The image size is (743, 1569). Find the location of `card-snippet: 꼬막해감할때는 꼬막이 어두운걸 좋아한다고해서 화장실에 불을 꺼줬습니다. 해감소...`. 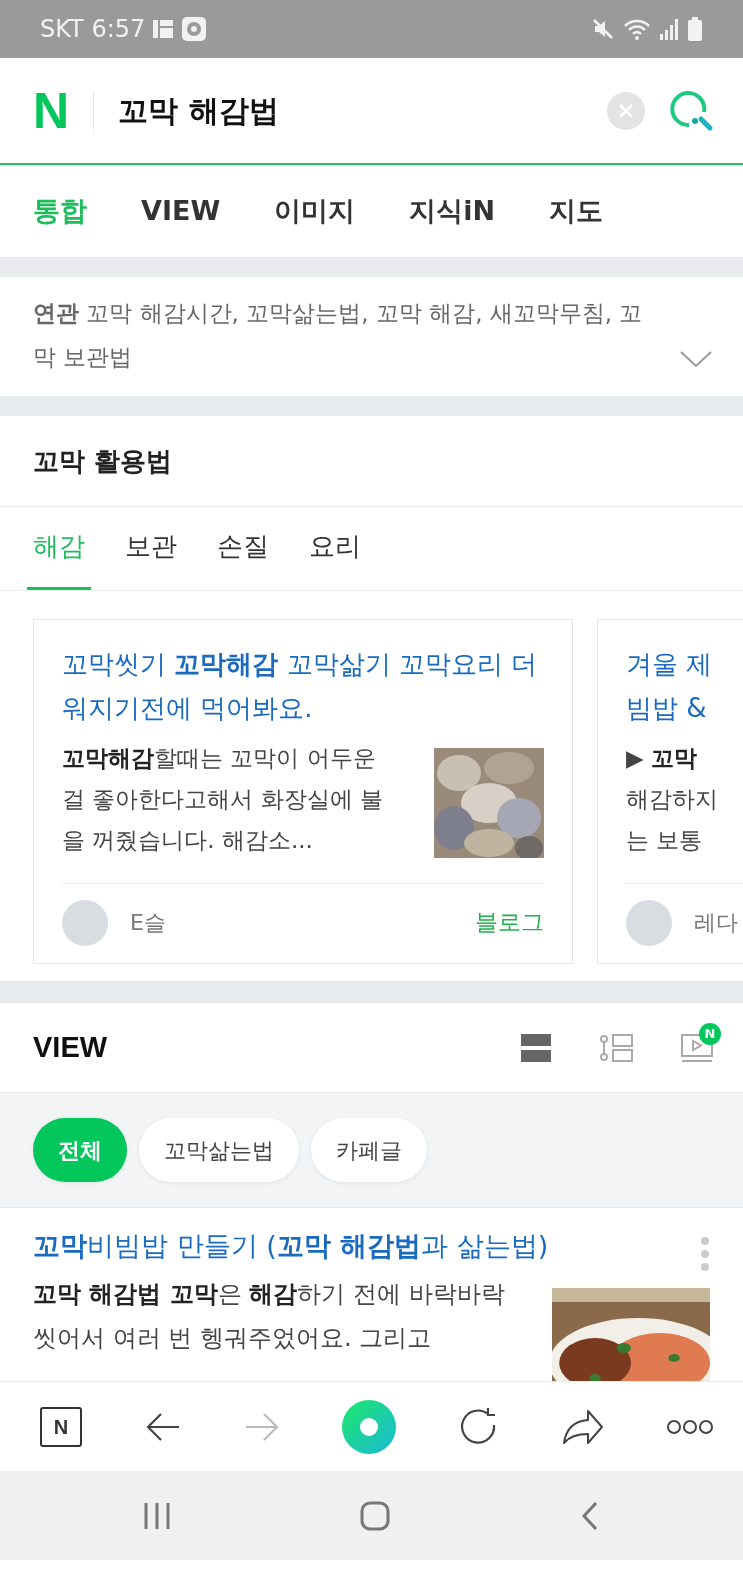

card-snippet: 꼬막해감할때는 꼬막이 어두운걸 좋아한다고해서 화장실에 불을 꺼줬습니다. 해감소... is located at coordinates (223, 799).